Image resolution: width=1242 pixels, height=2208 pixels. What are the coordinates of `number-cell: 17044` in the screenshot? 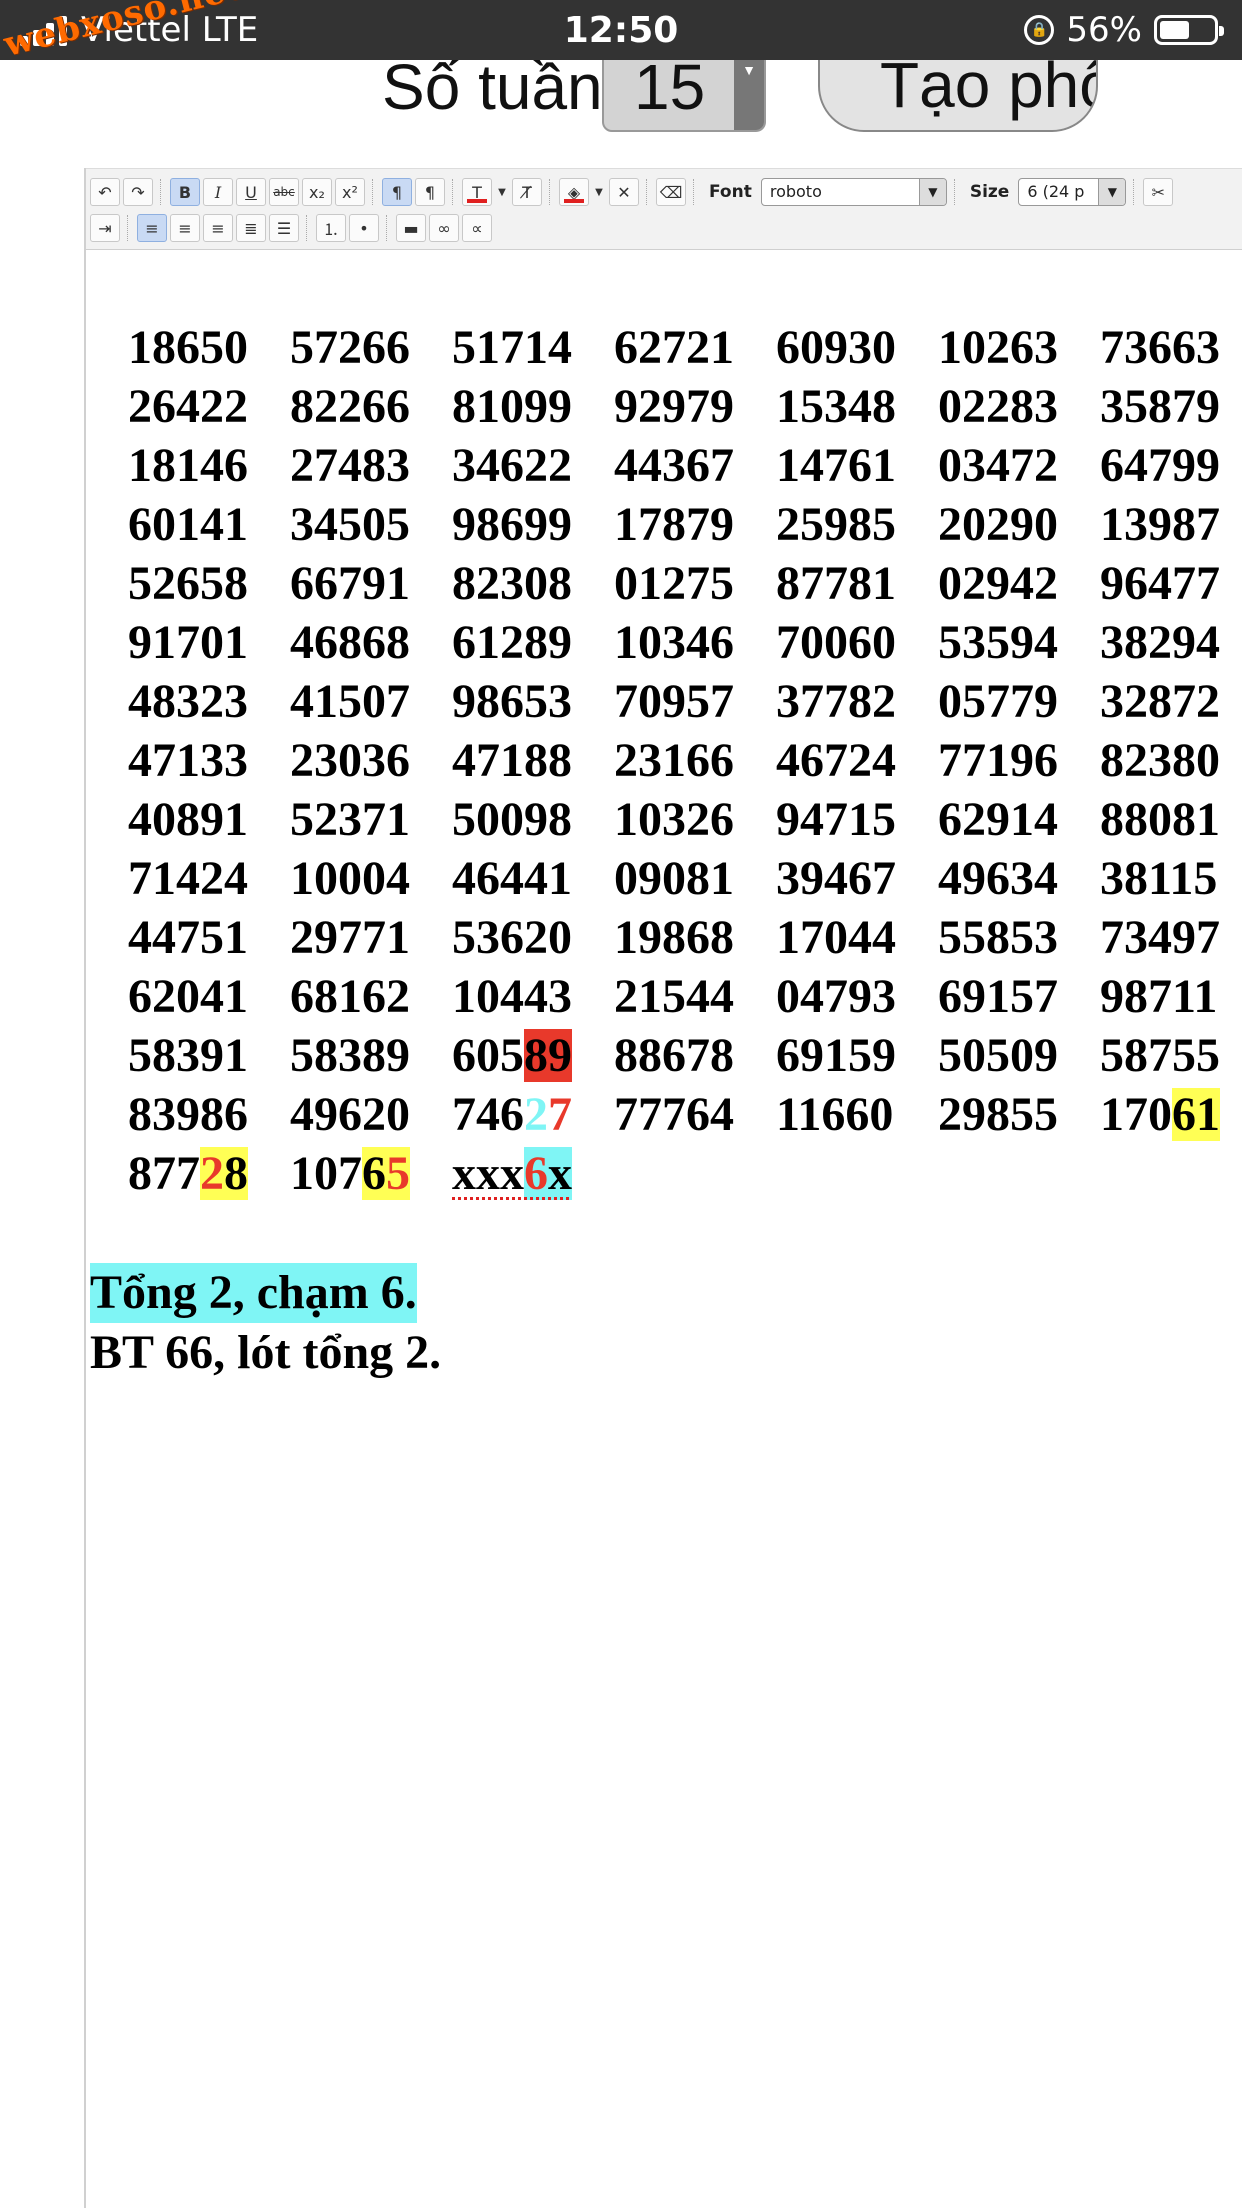 It's located at (836, 937).